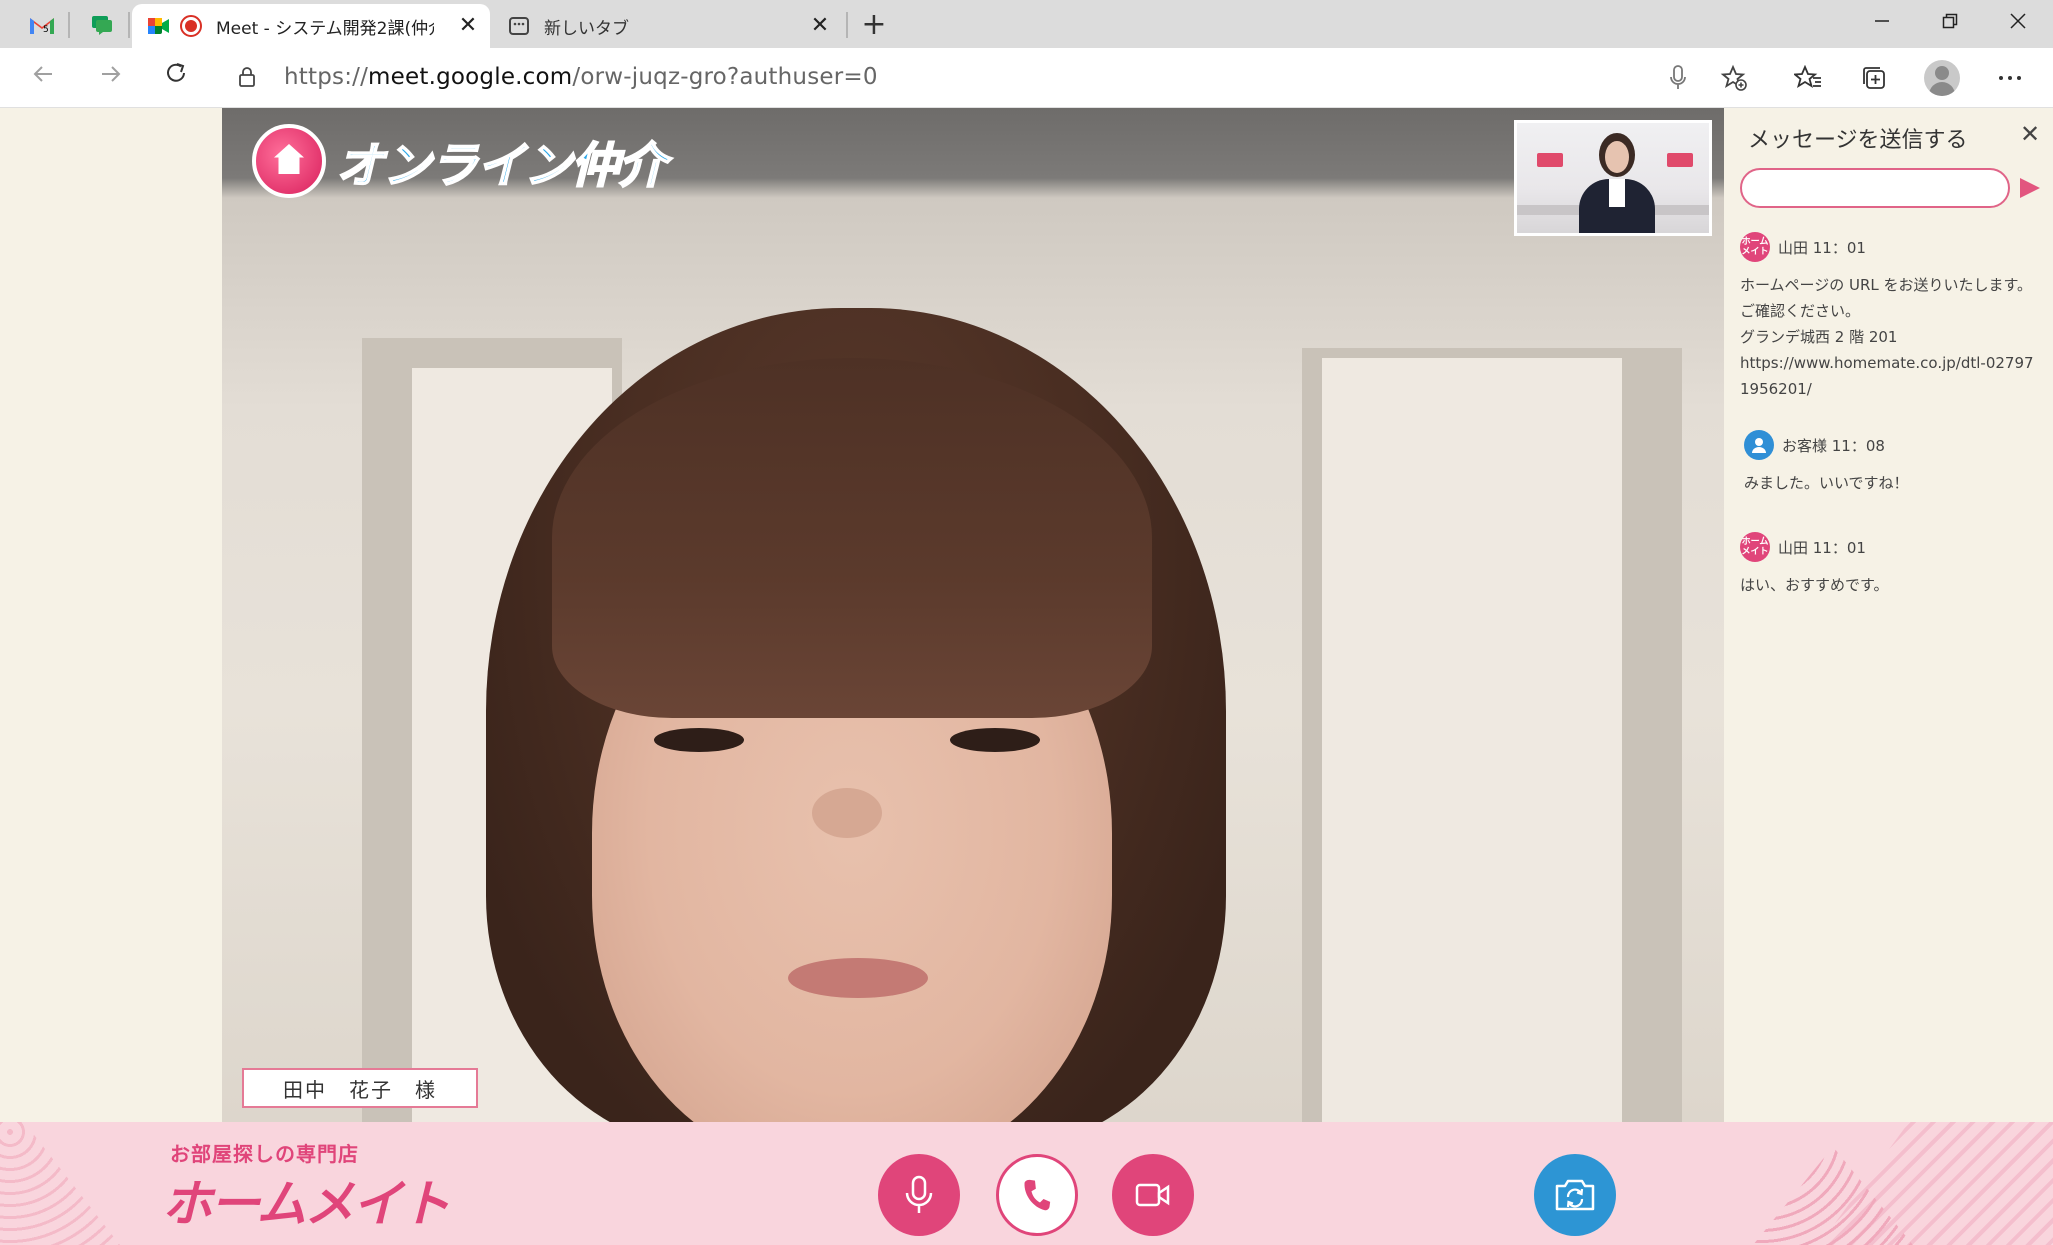 This screenshot has height=1245, width=2053. What do you see at coordinates (1875, 188) in the screenshot?
I see `chat-message-input` at bounding box center [1875, 188].